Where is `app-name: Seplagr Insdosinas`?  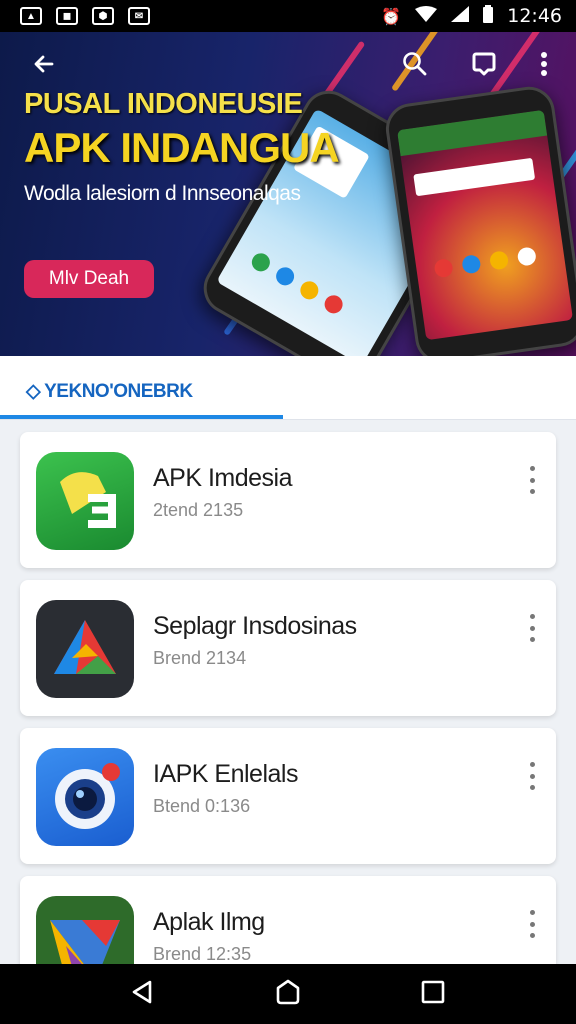
app-name: Seplagr Insdosinas is located at coordinates (255, 626).